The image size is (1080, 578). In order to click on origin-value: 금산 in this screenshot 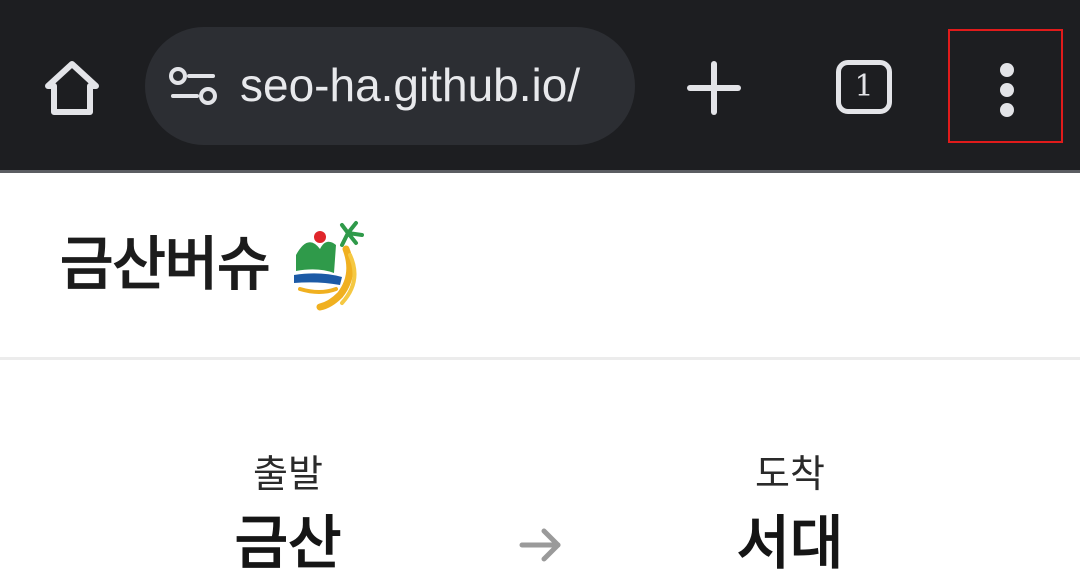, I will do `click(288, 543)`.